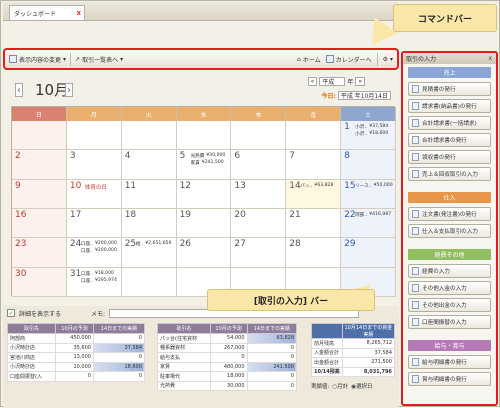  I want to click on panel-action-button: 請求書(納品書)の発行, so click(449, 106).